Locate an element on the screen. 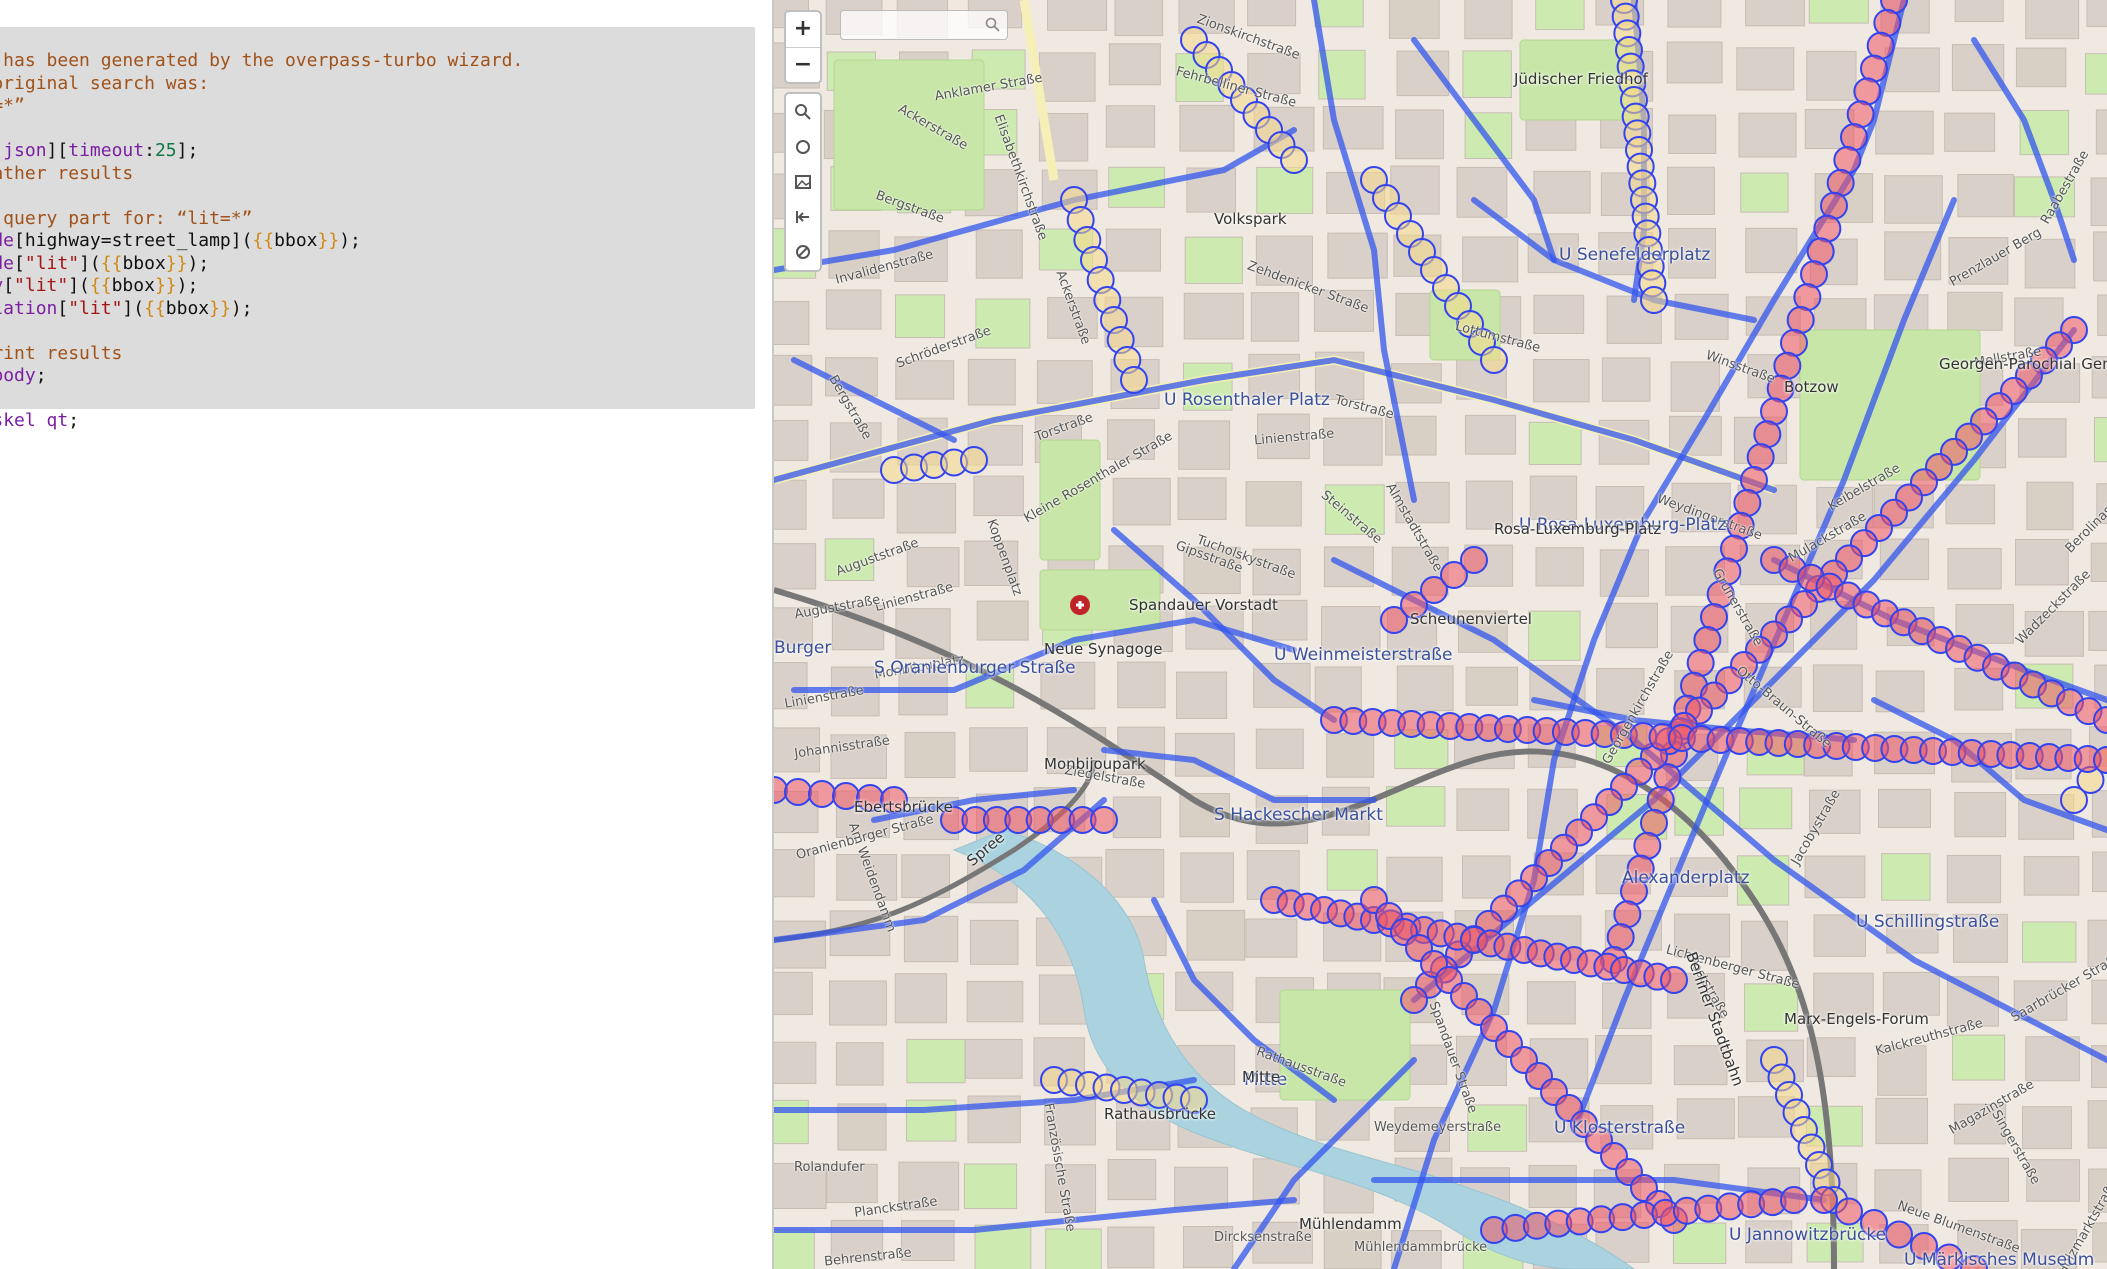 The image size is (2107, 1269). code-token: The original search was: is located at coordinates (105, 83).